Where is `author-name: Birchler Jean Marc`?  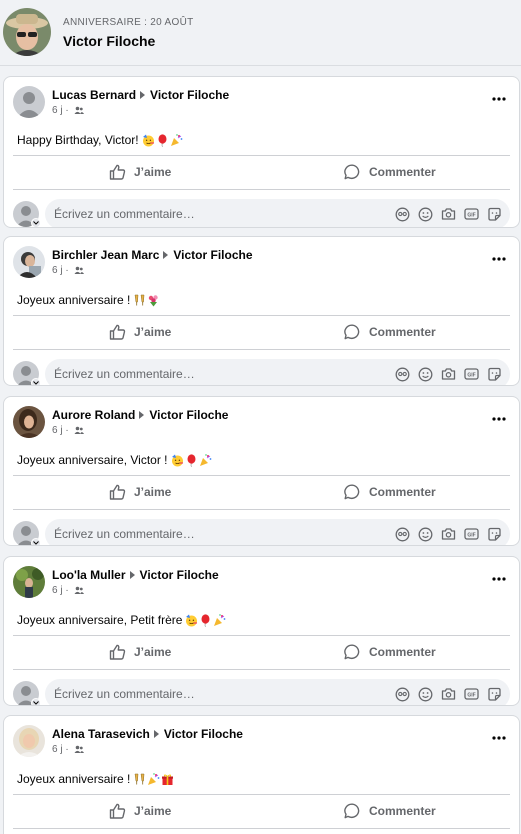 author-name: Birchler Jean Marc is located at coordinates (105, 255).